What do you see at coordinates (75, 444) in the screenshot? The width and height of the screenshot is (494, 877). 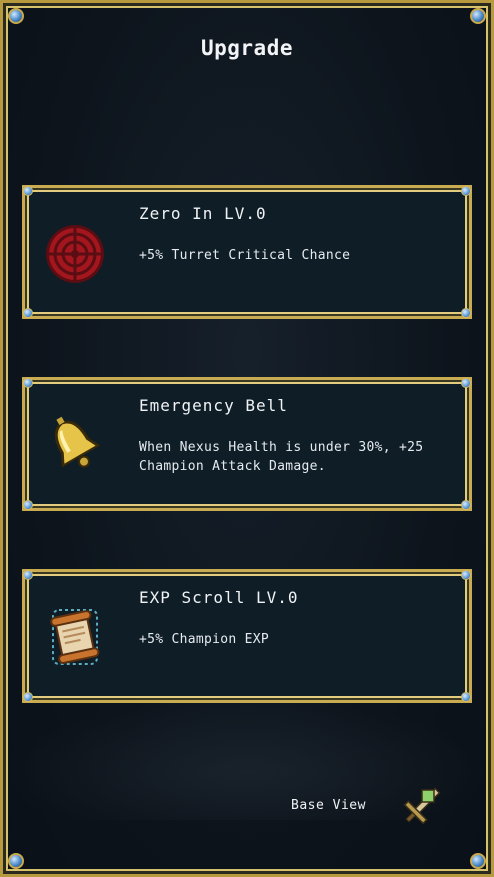 I see `golden-bell-icon` at bounding box center [75, 444].